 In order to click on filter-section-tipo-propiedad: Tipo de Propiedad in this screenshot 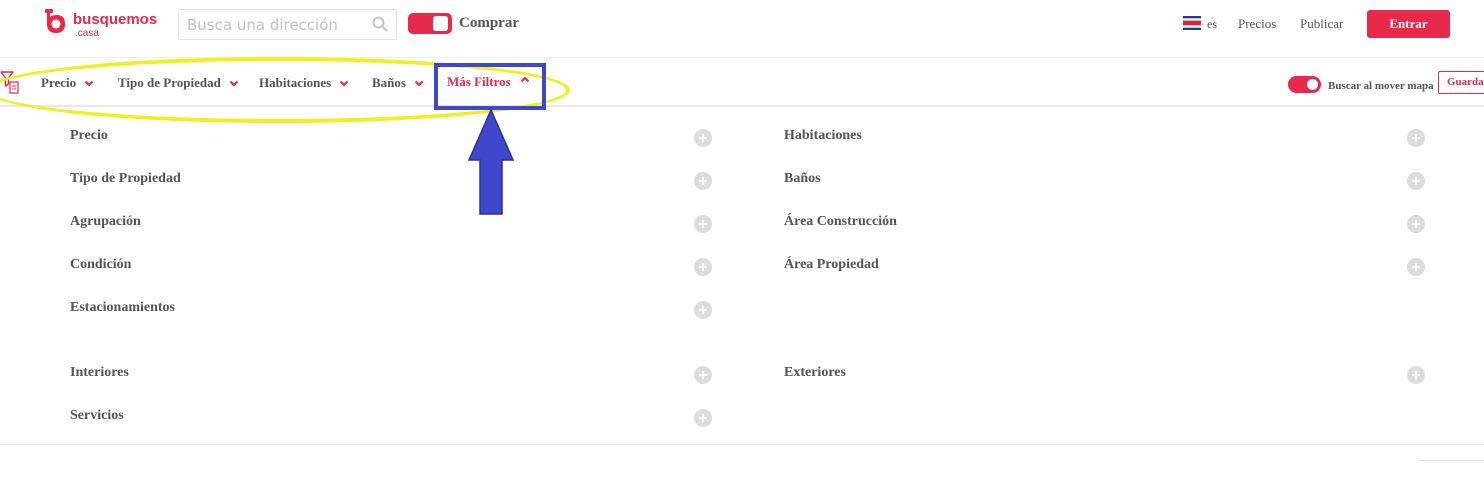, I will do `click(391, 181)`.